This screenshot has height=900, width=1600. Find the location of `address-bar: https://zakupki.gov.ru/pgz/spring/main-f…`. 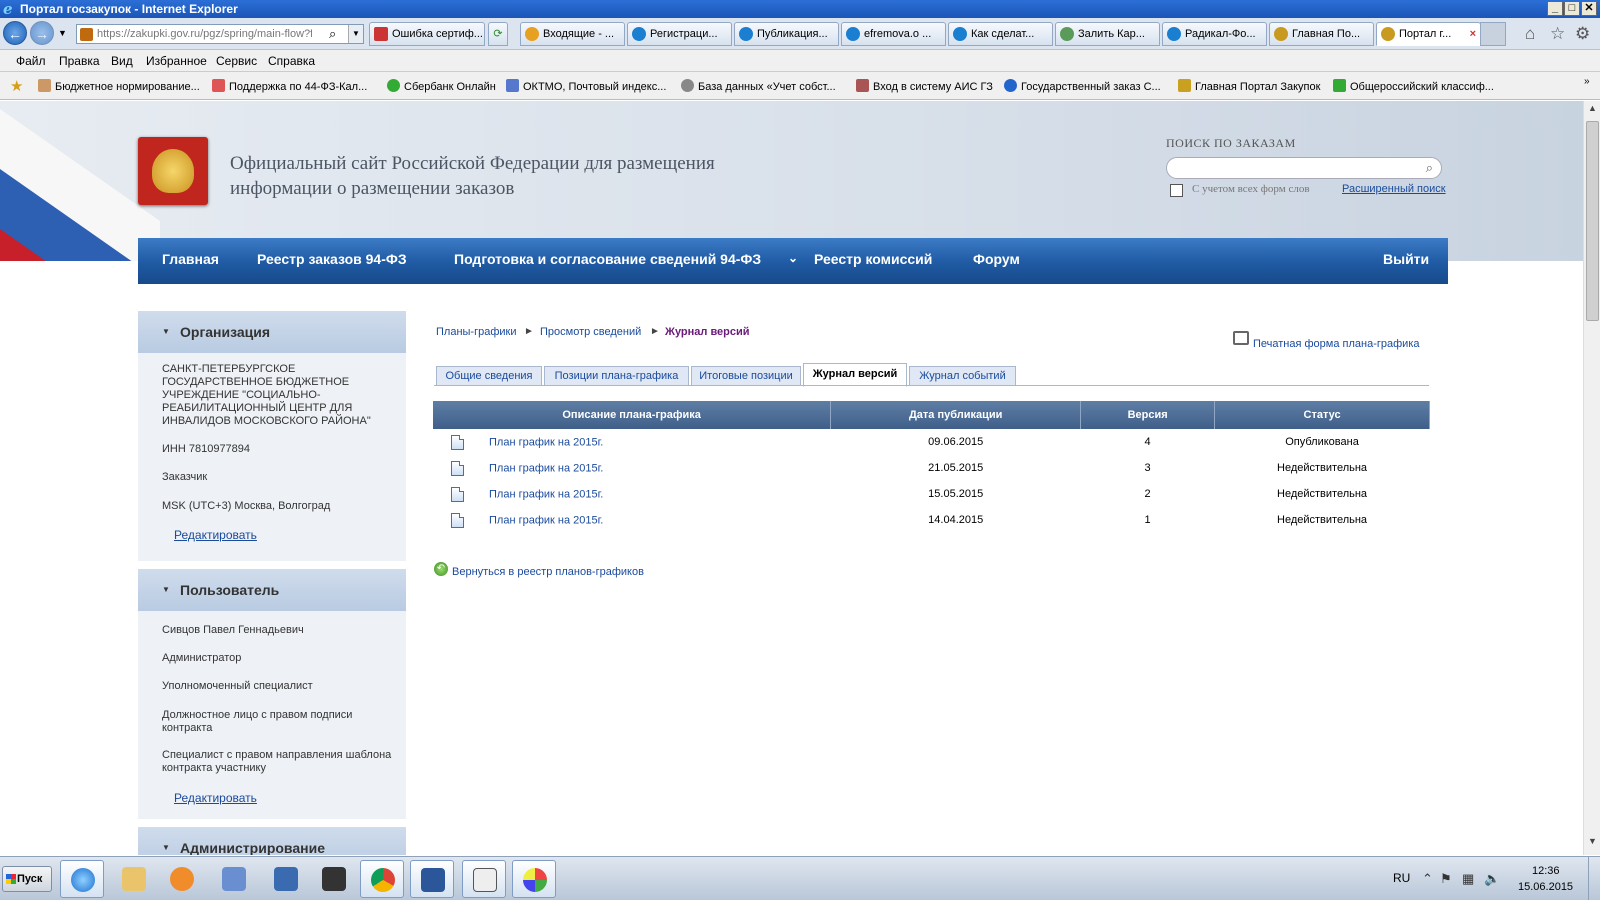

address-bar: https://zakupki.gov.ru/pgz/spring/main-f… is located at coordinates (220, 34).